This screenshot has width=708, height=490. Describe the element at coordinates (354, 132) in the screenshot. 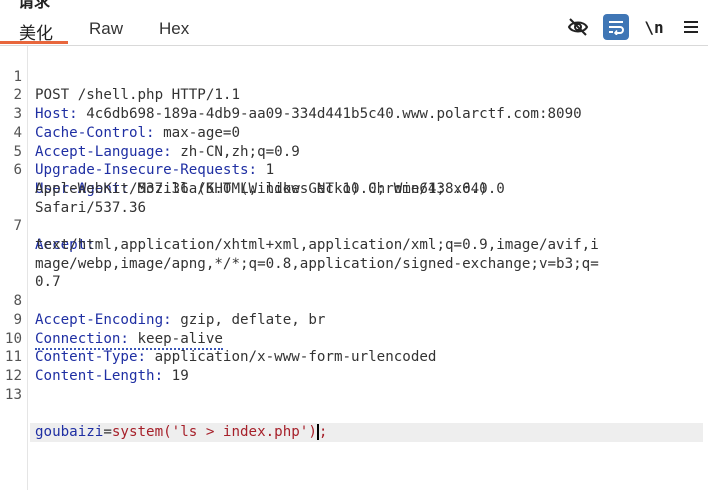

I see `editor-line: 4 Accept-Language: zh-CN,zh;q=0.9` at that location.